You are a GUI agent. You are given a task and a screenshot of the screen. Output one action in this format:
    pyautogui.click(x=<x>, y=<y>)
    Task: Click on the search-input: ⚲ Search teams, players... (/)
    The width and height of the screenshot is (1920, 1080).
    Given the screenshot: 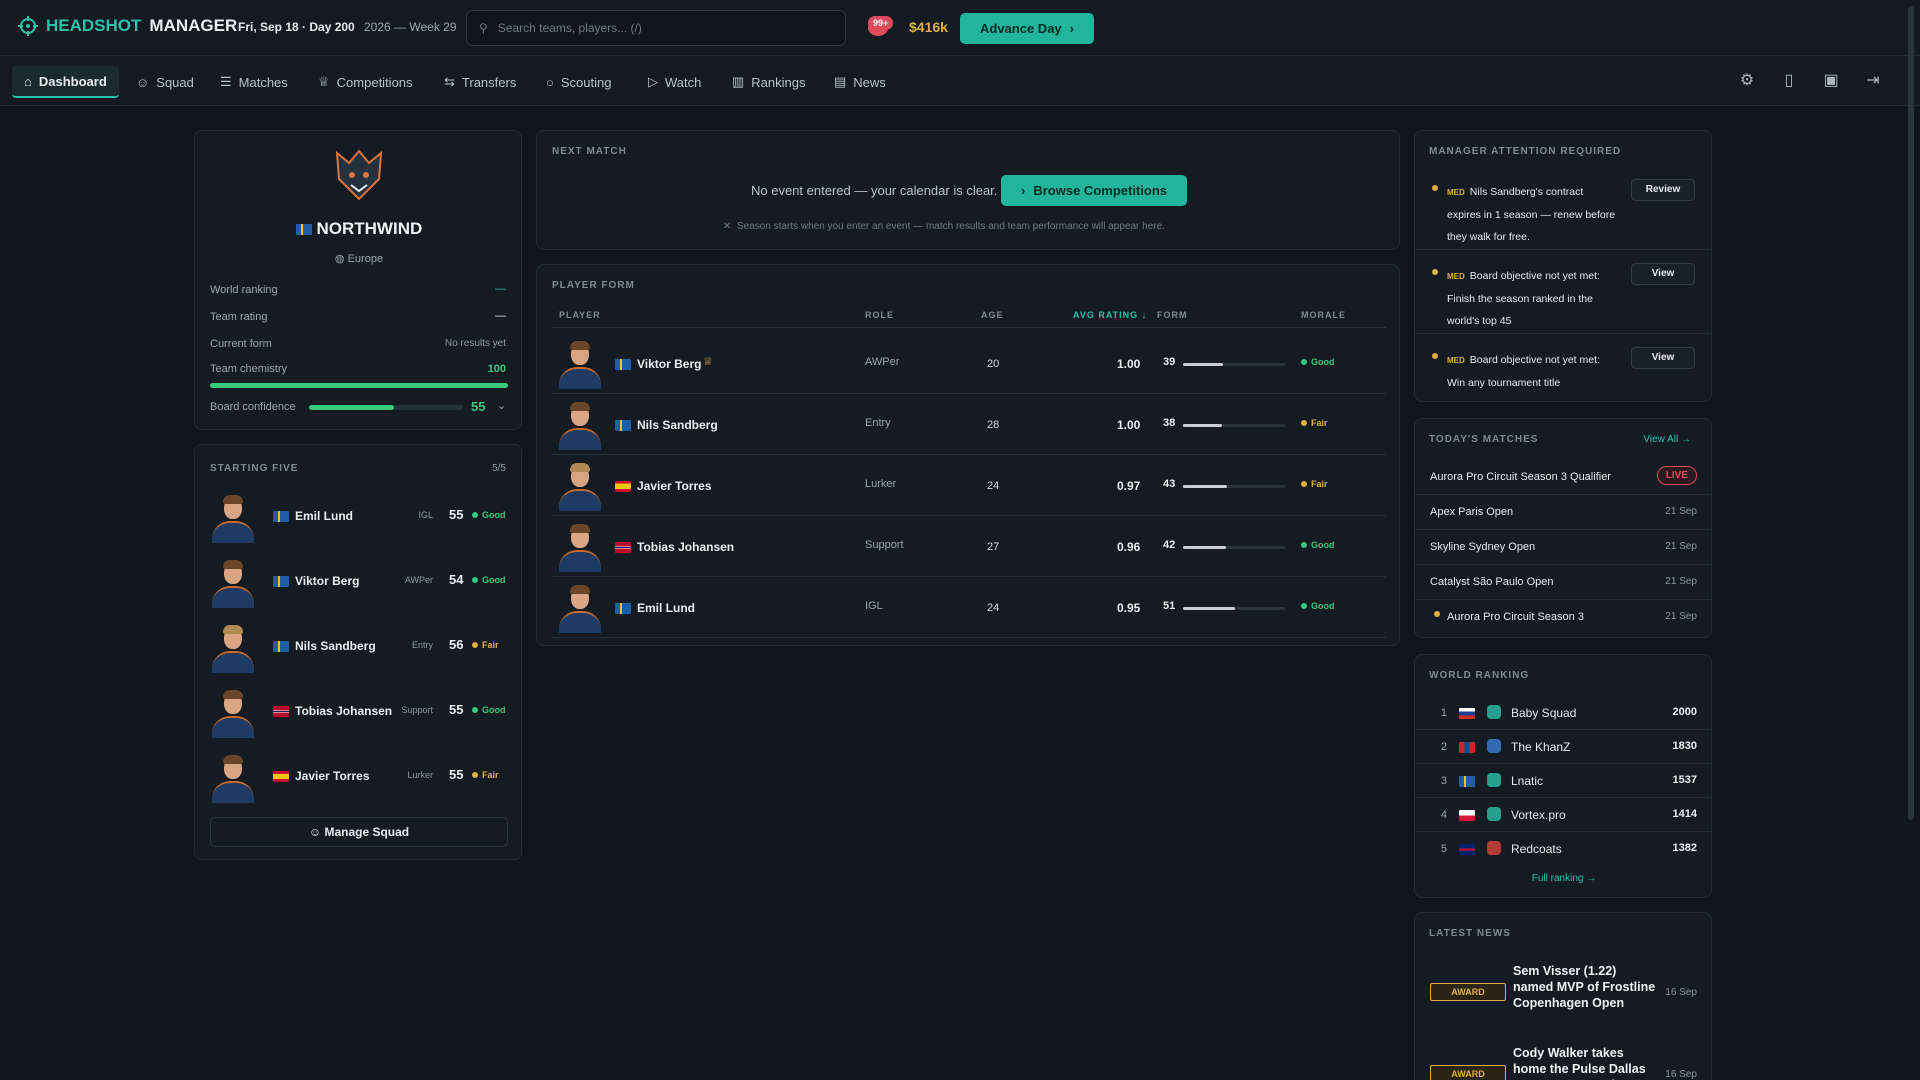 What is the action you would take?
    pyautogui.click(x=656, y=28)
    